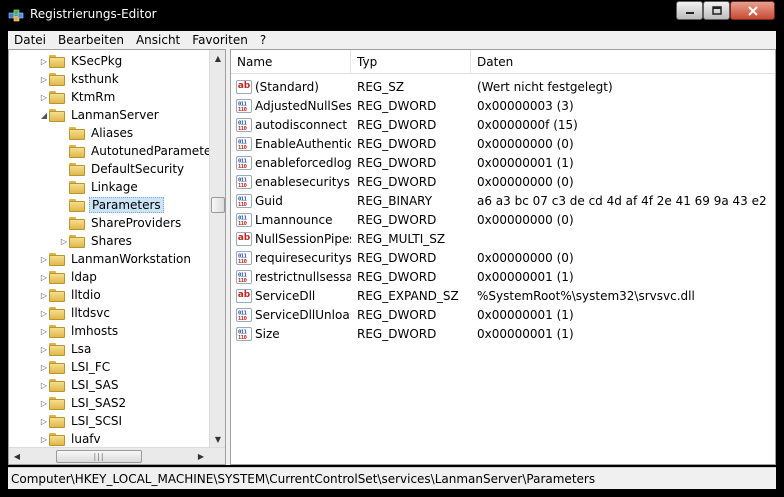  Describe the element at coordinates (30, 40) in the screenshot. I see `menu-datei: Datei` at that location.